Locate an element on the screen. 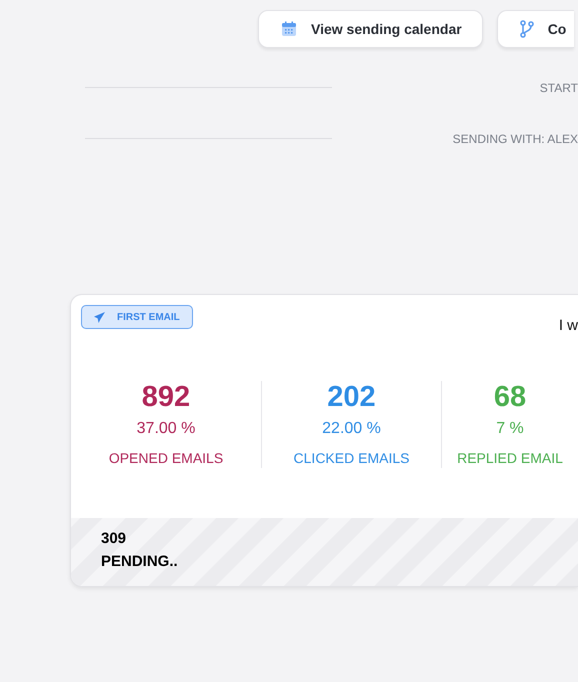  info-label: START is located at coordinates (559, 87).